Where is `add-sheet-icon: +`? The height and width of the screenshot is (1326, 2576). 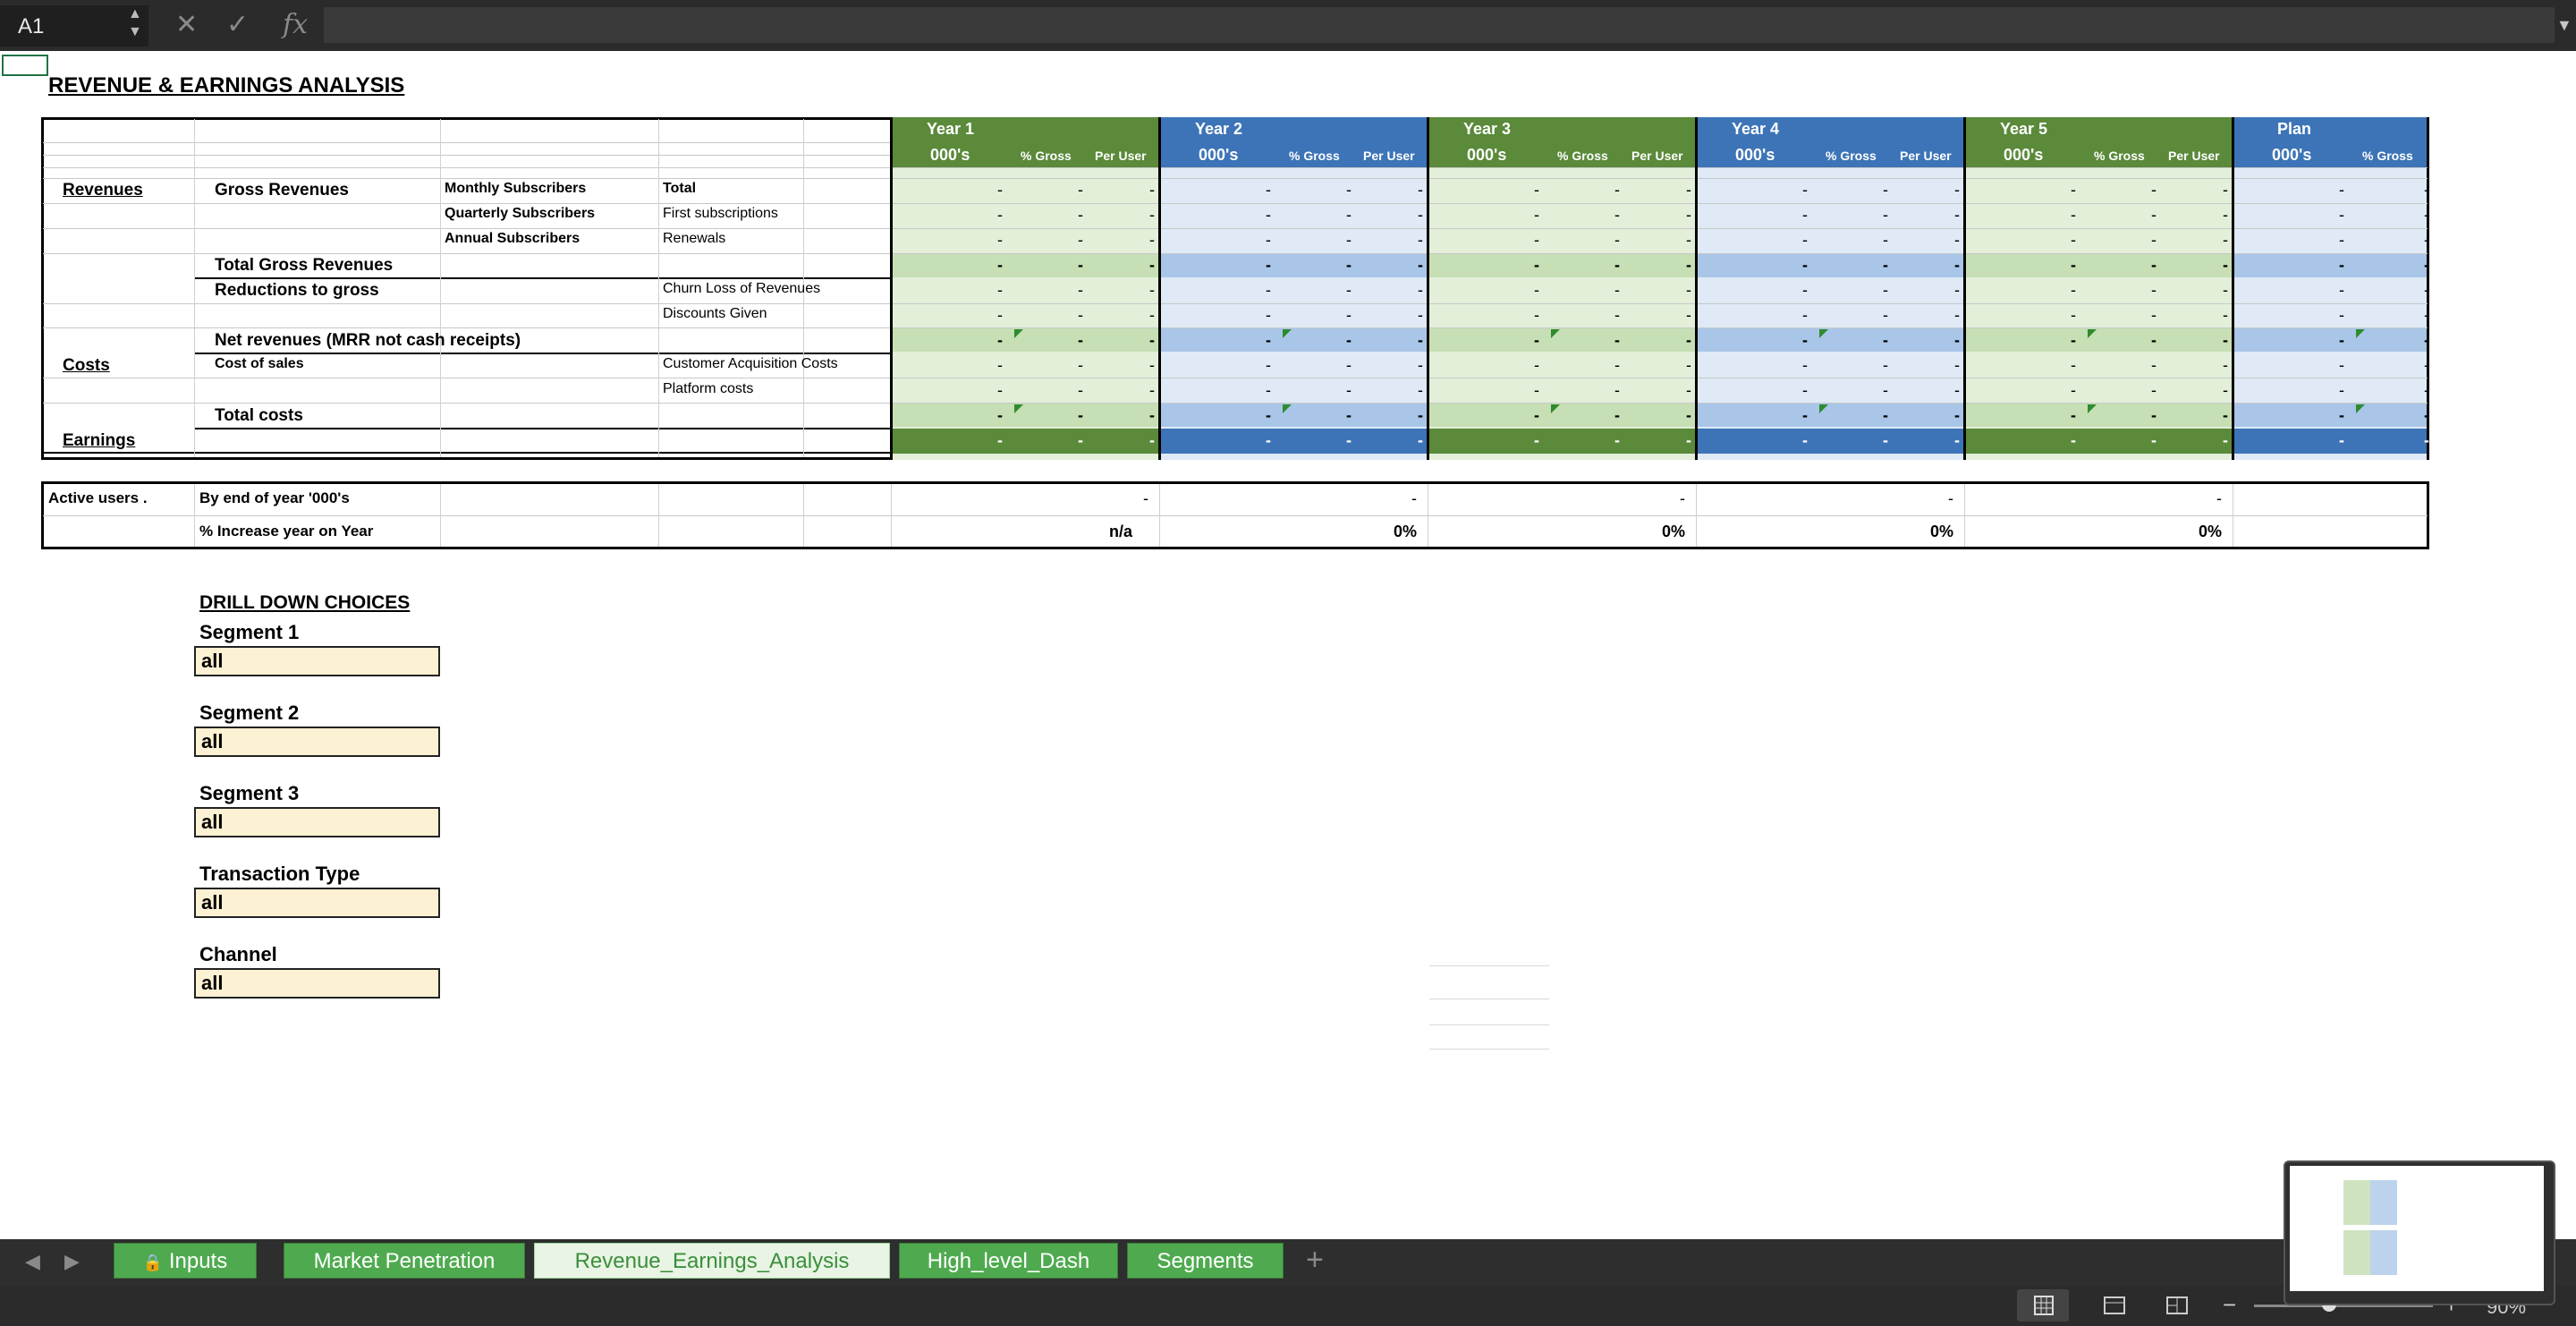
add-sheet-icon: + is located at coordinates (1315, 1260).